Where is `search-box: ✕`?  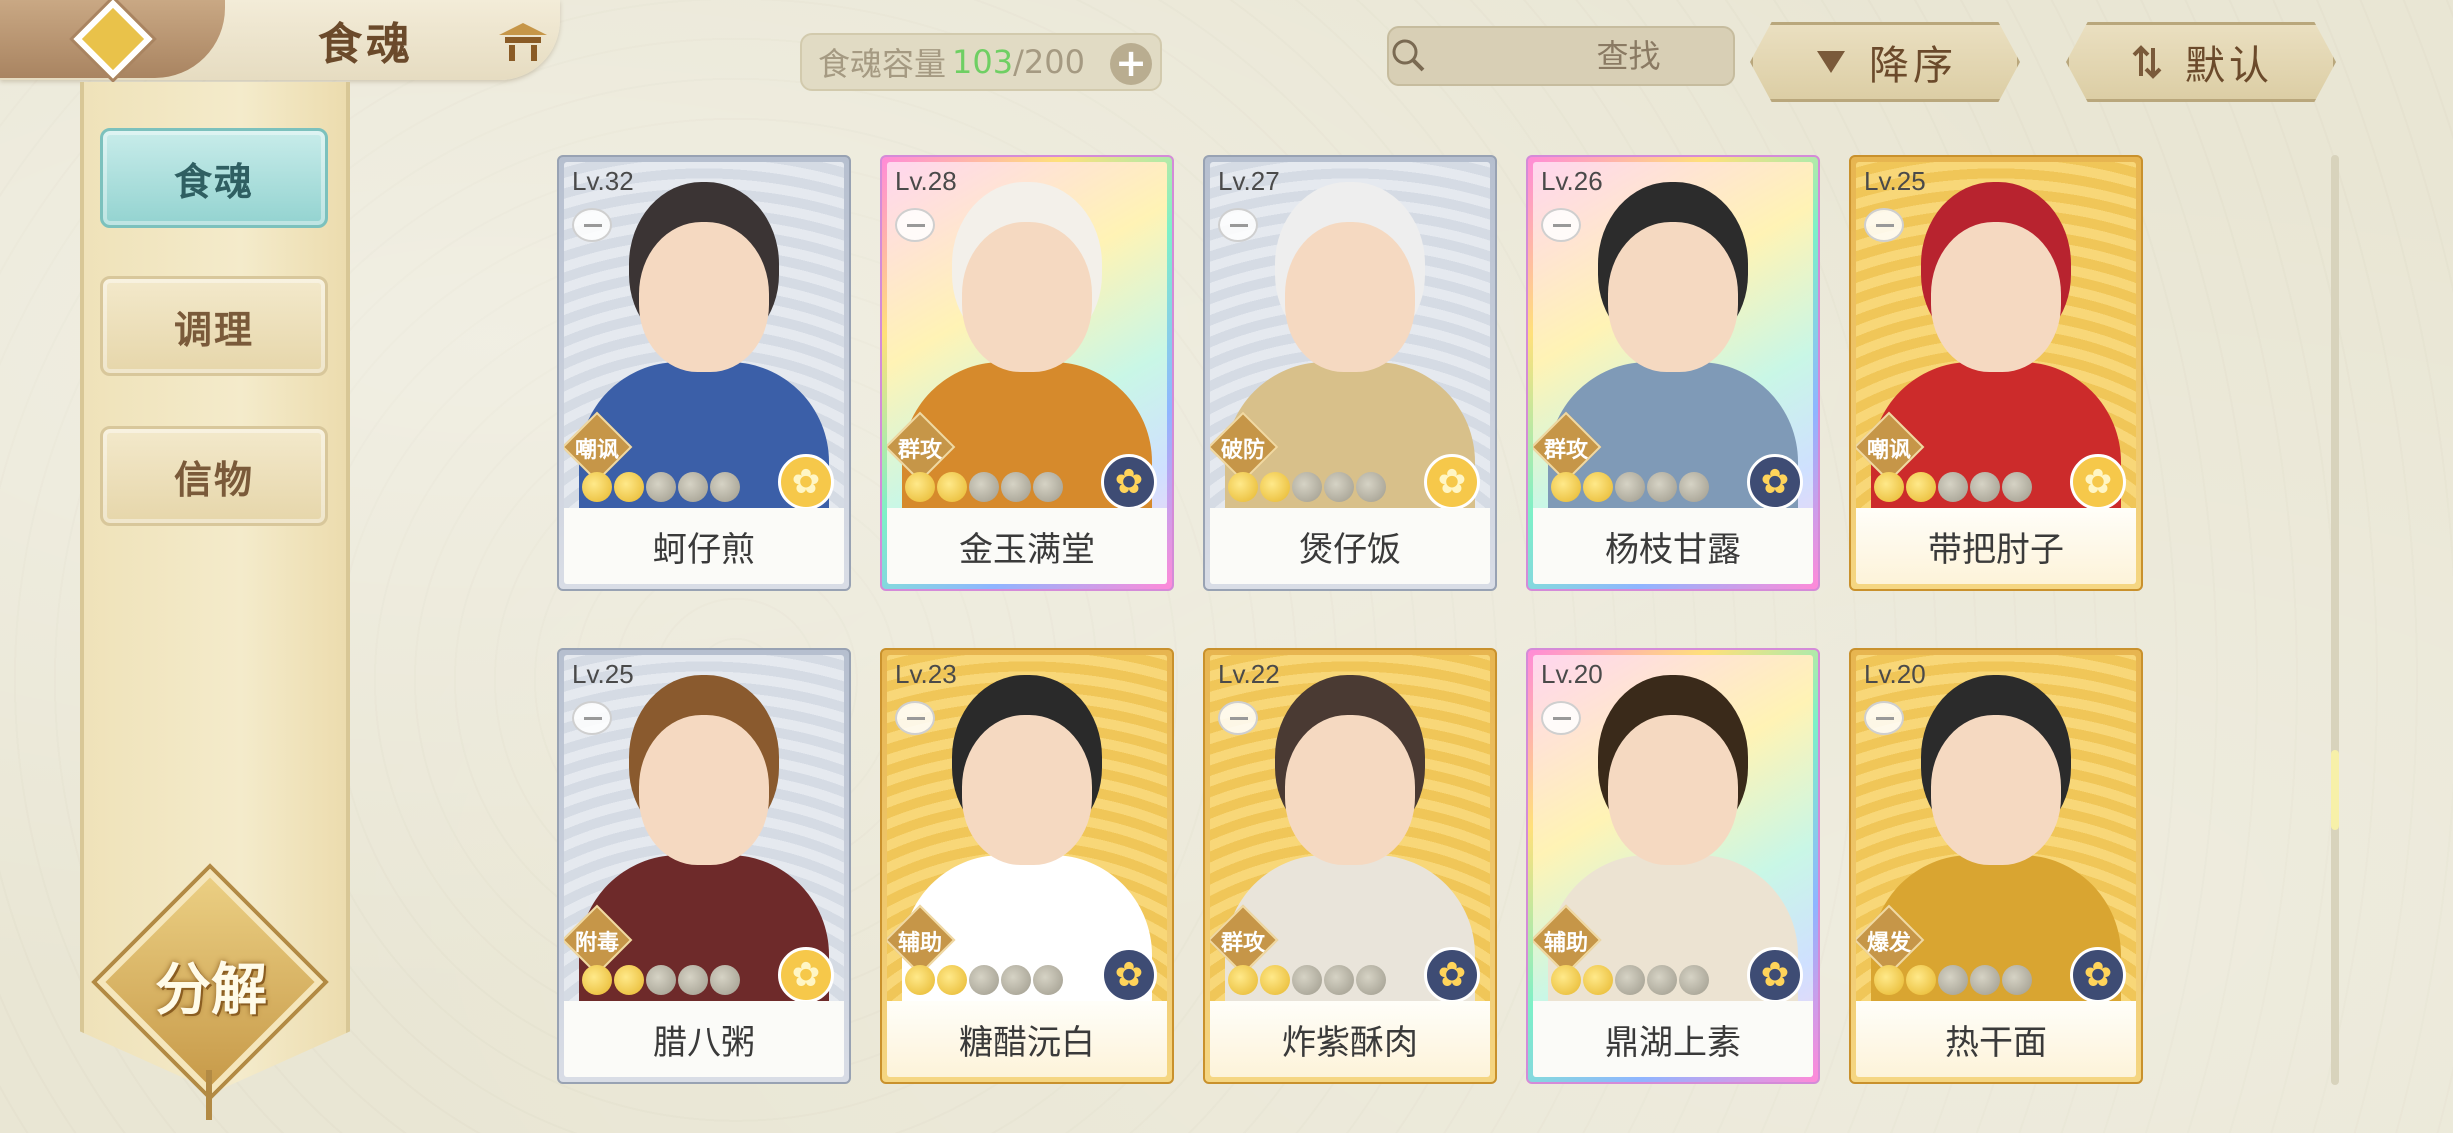
search-box: ✕ is located at coordinates (1622, 56).